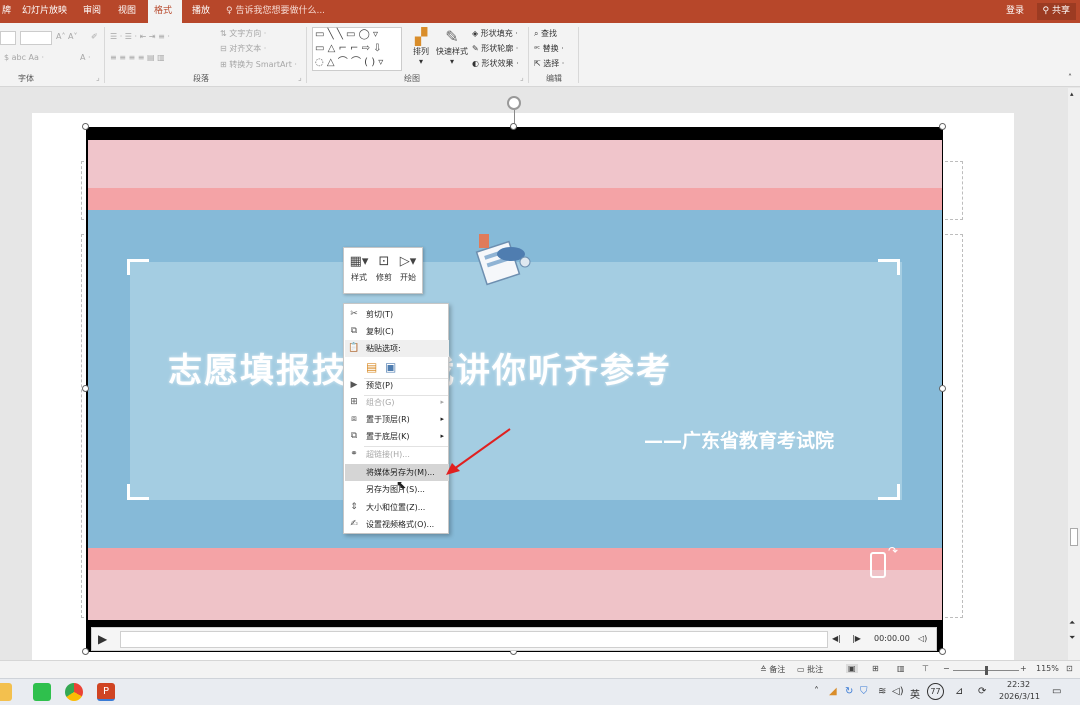 The width and height of the screenshot is (1080, 705). What do you see at coordinates (8, 38) in the screenshot?
I see `font-name-box` at bounding box center [8, 38].